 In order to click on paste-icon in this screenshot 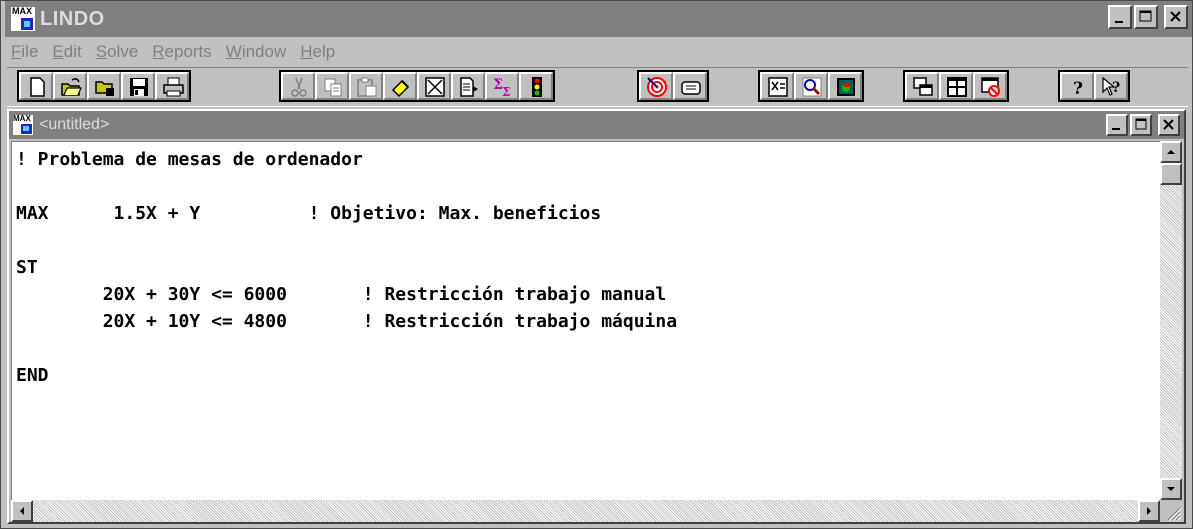, I will do `click(367, 87)`.